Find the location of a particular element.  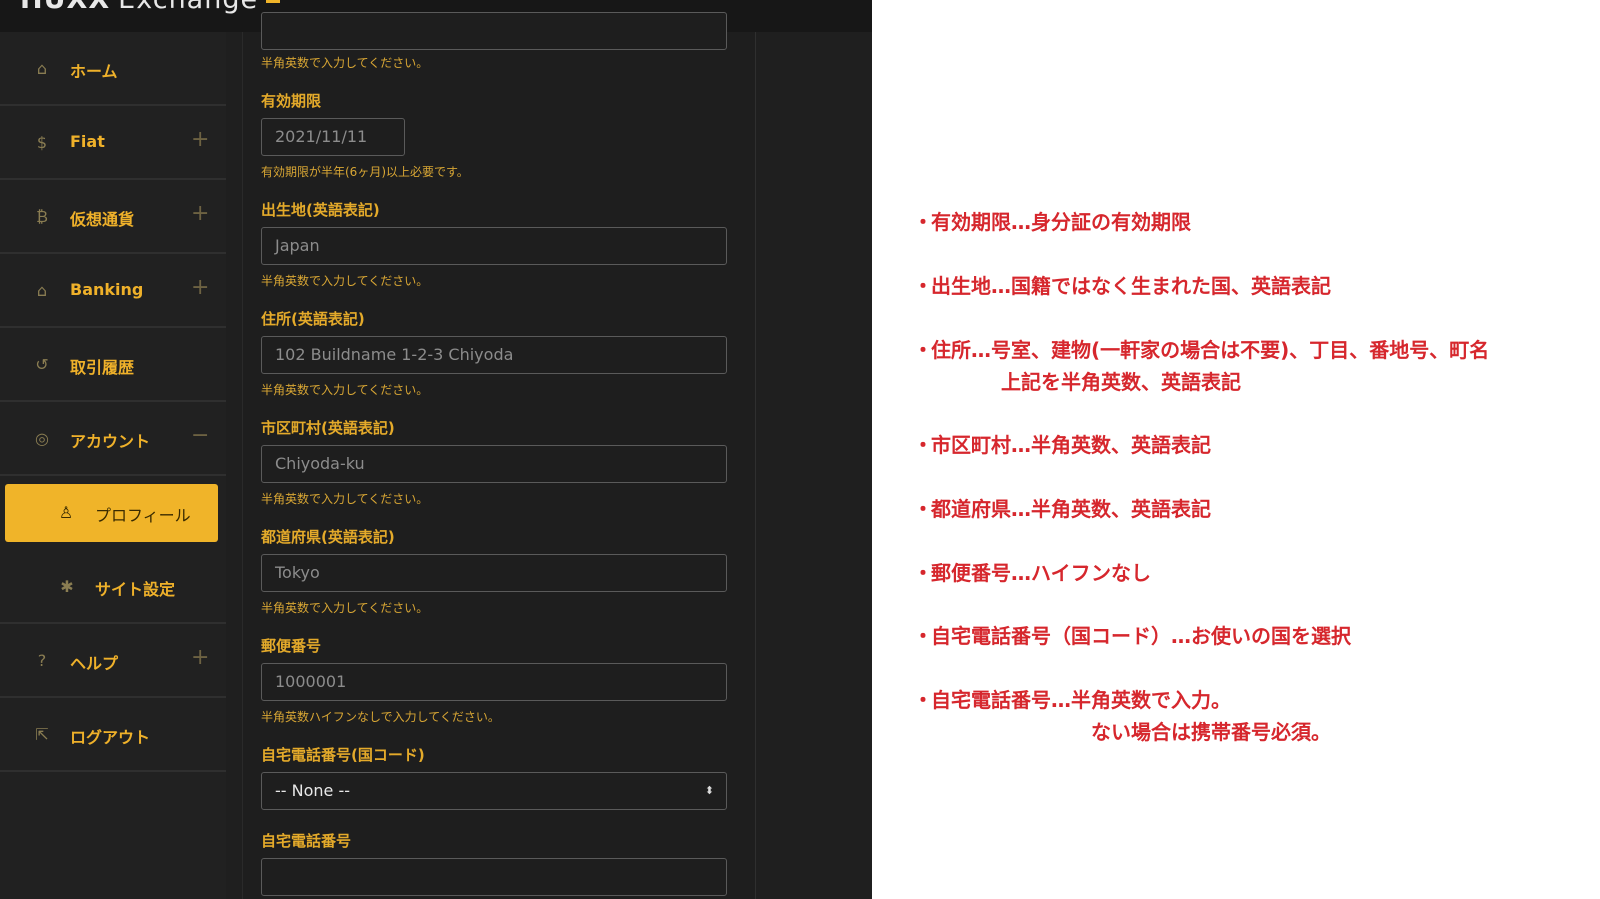

field-hint: 半角英数ハイフンなしで入力してください。 is located at coordinates (380, 717).